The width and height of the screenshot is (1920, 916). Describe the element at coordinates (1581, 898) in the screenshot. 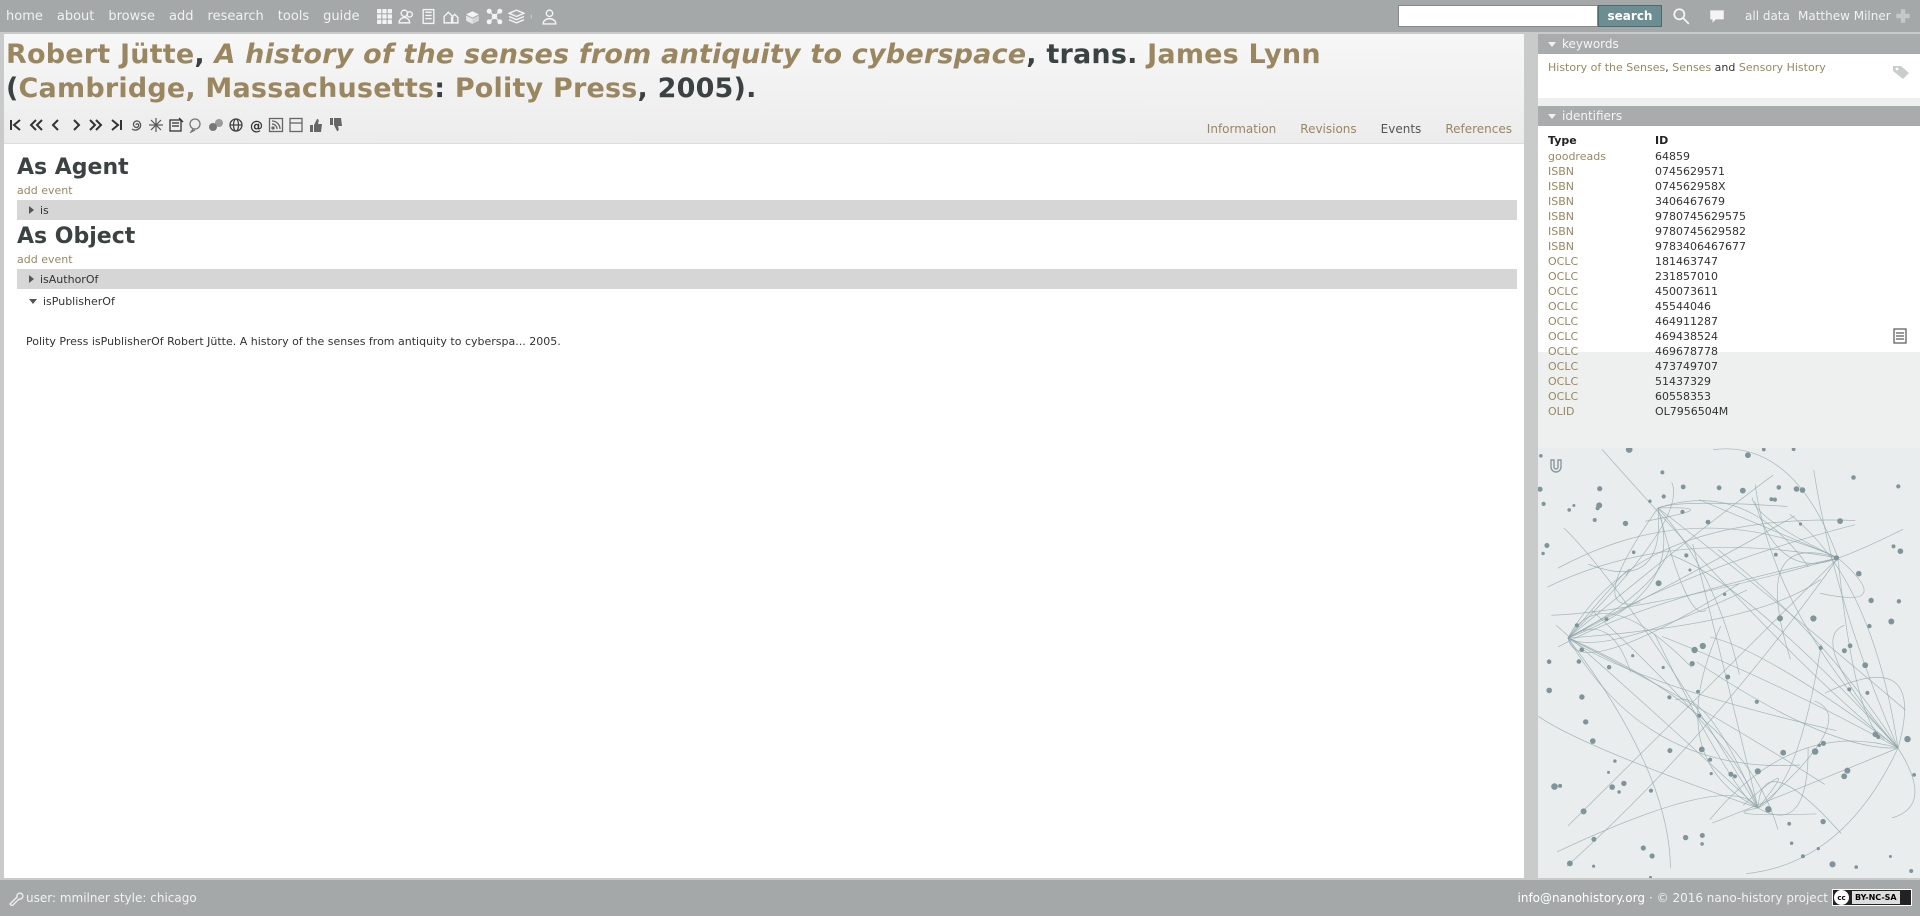

I see `contact-email-link: info@nanohistory.org` at that location.